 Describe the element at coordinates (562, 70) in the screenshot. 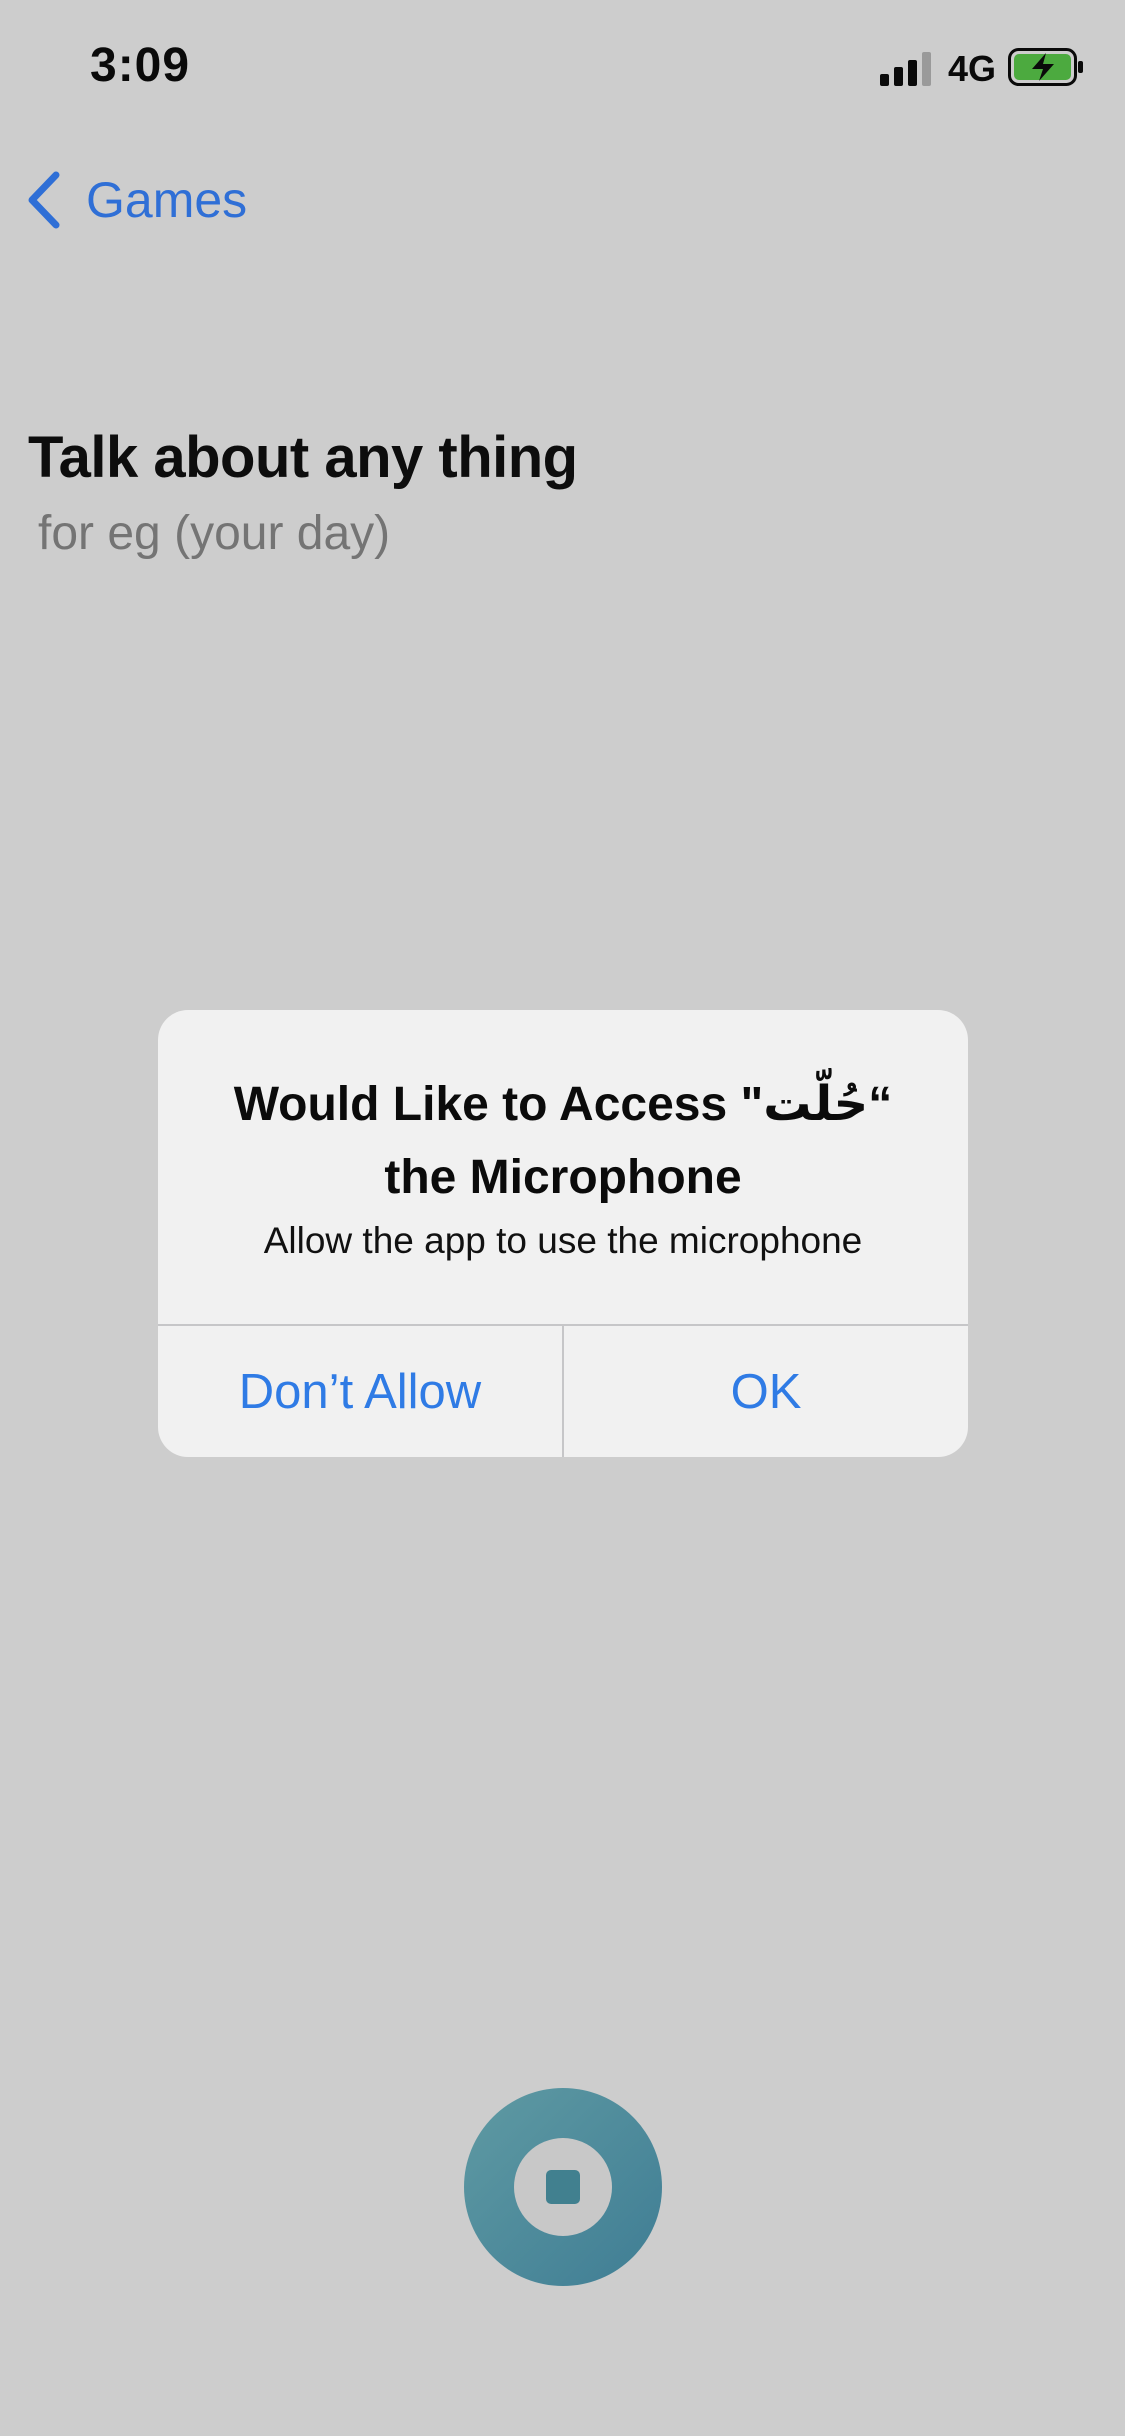

I see `status-bar: 3:09 4G` at that location.